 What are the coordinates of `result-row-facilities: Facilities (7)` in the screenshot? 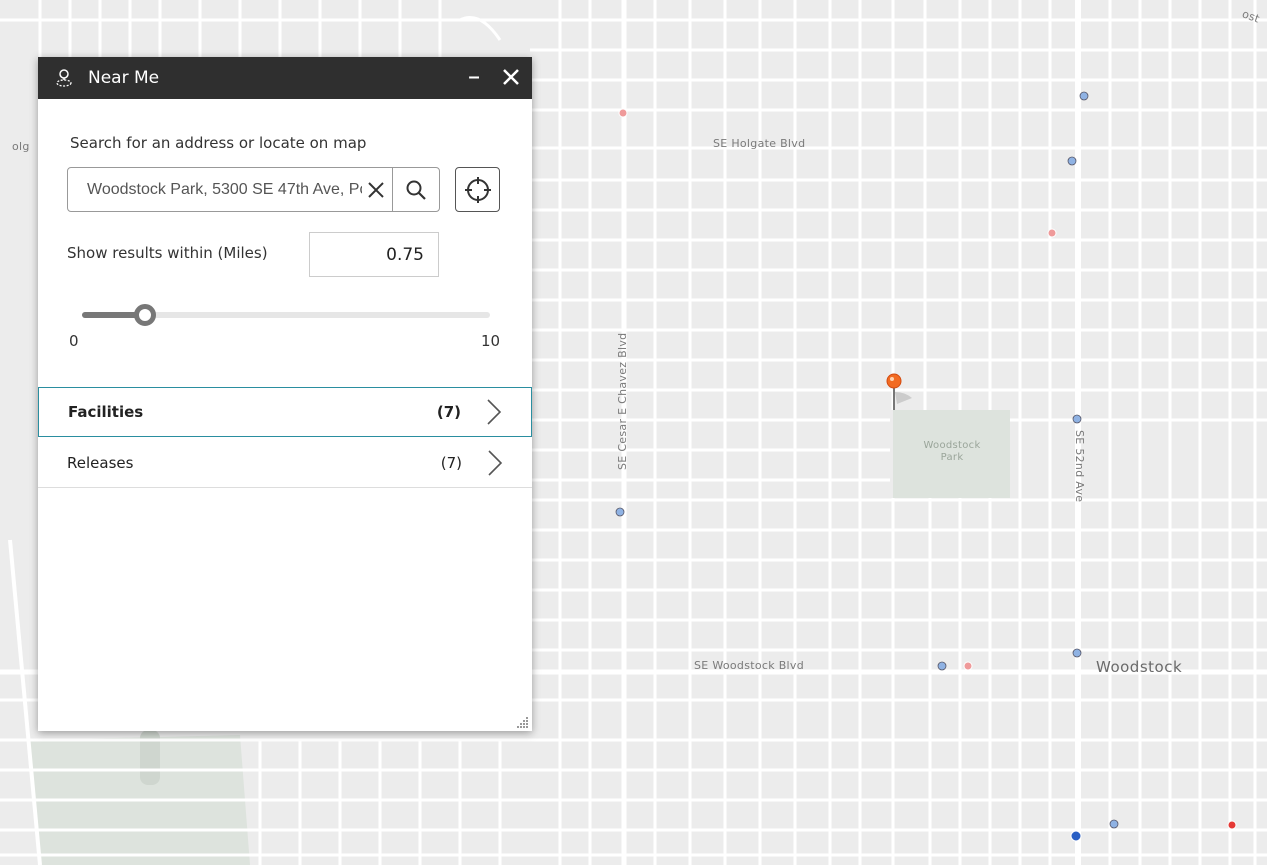 It's located at (285, 412).